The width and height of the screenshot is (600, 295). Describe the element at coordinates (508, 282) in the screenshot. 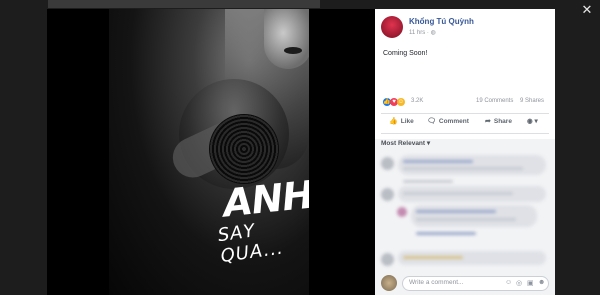

I see `emoji-icon: ☺` at that location.